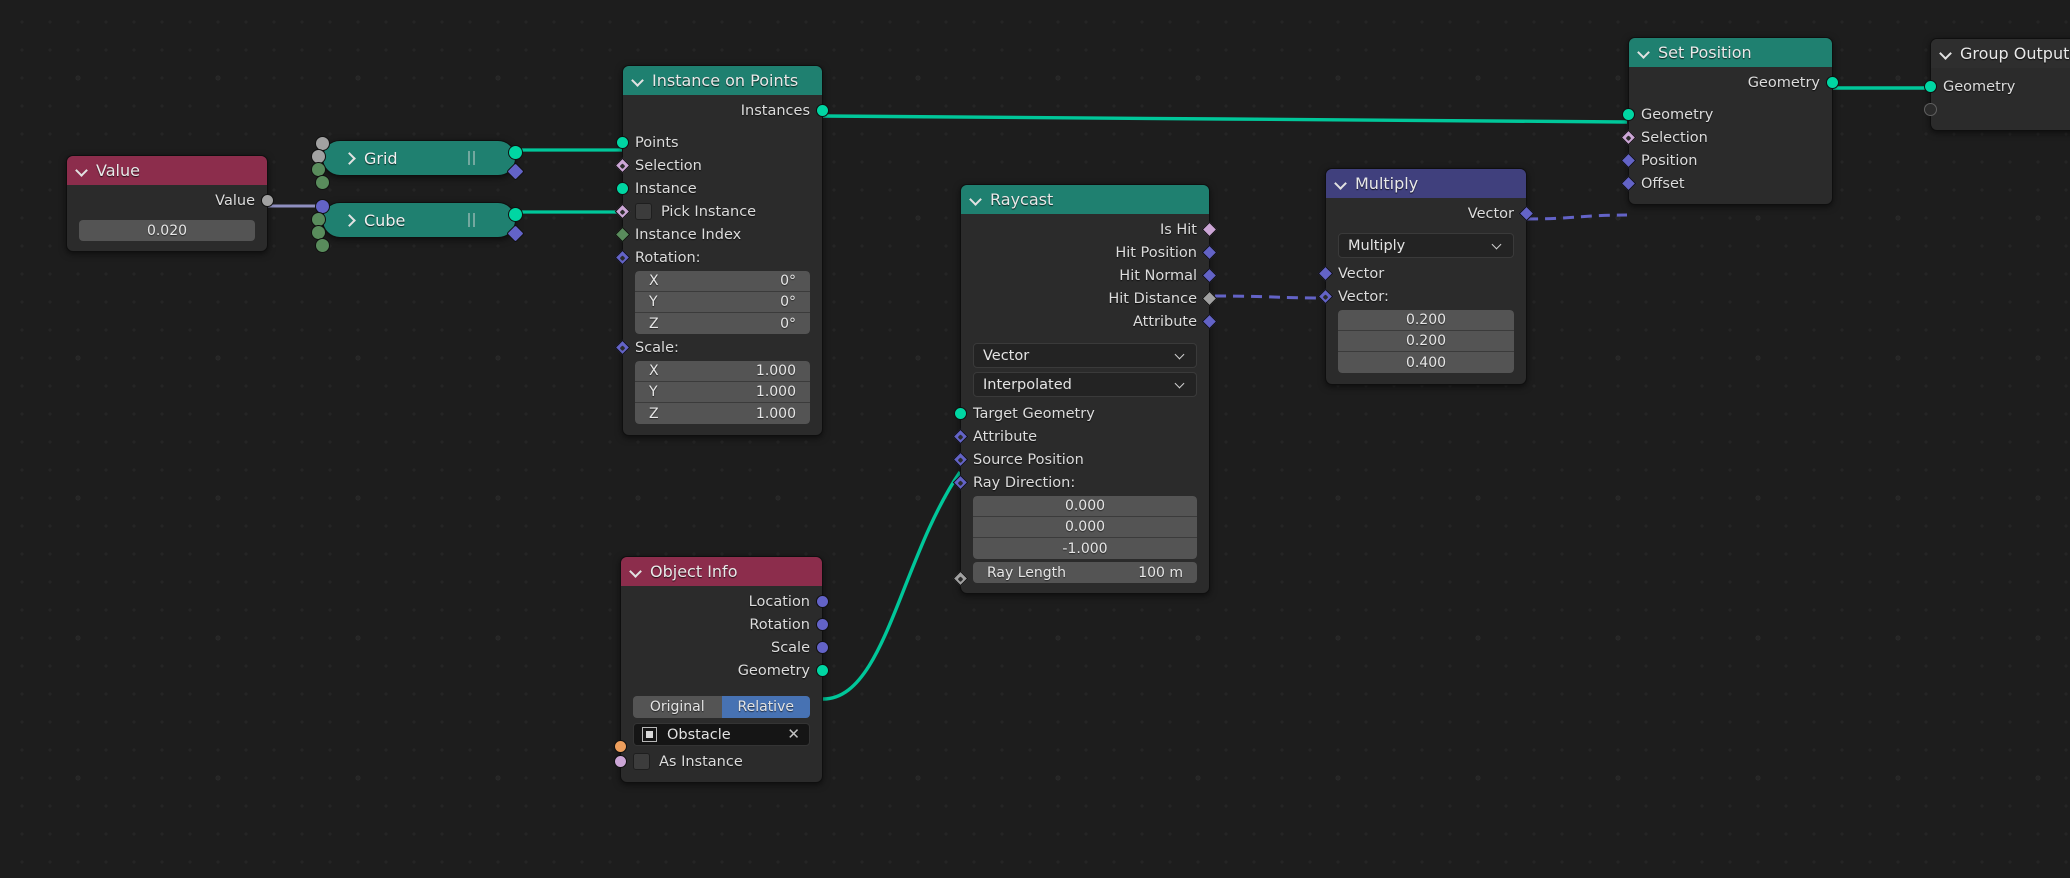  Describe the element at coordinates (472, 158) in the screenshot. I see `node-grid-grip` at that location.